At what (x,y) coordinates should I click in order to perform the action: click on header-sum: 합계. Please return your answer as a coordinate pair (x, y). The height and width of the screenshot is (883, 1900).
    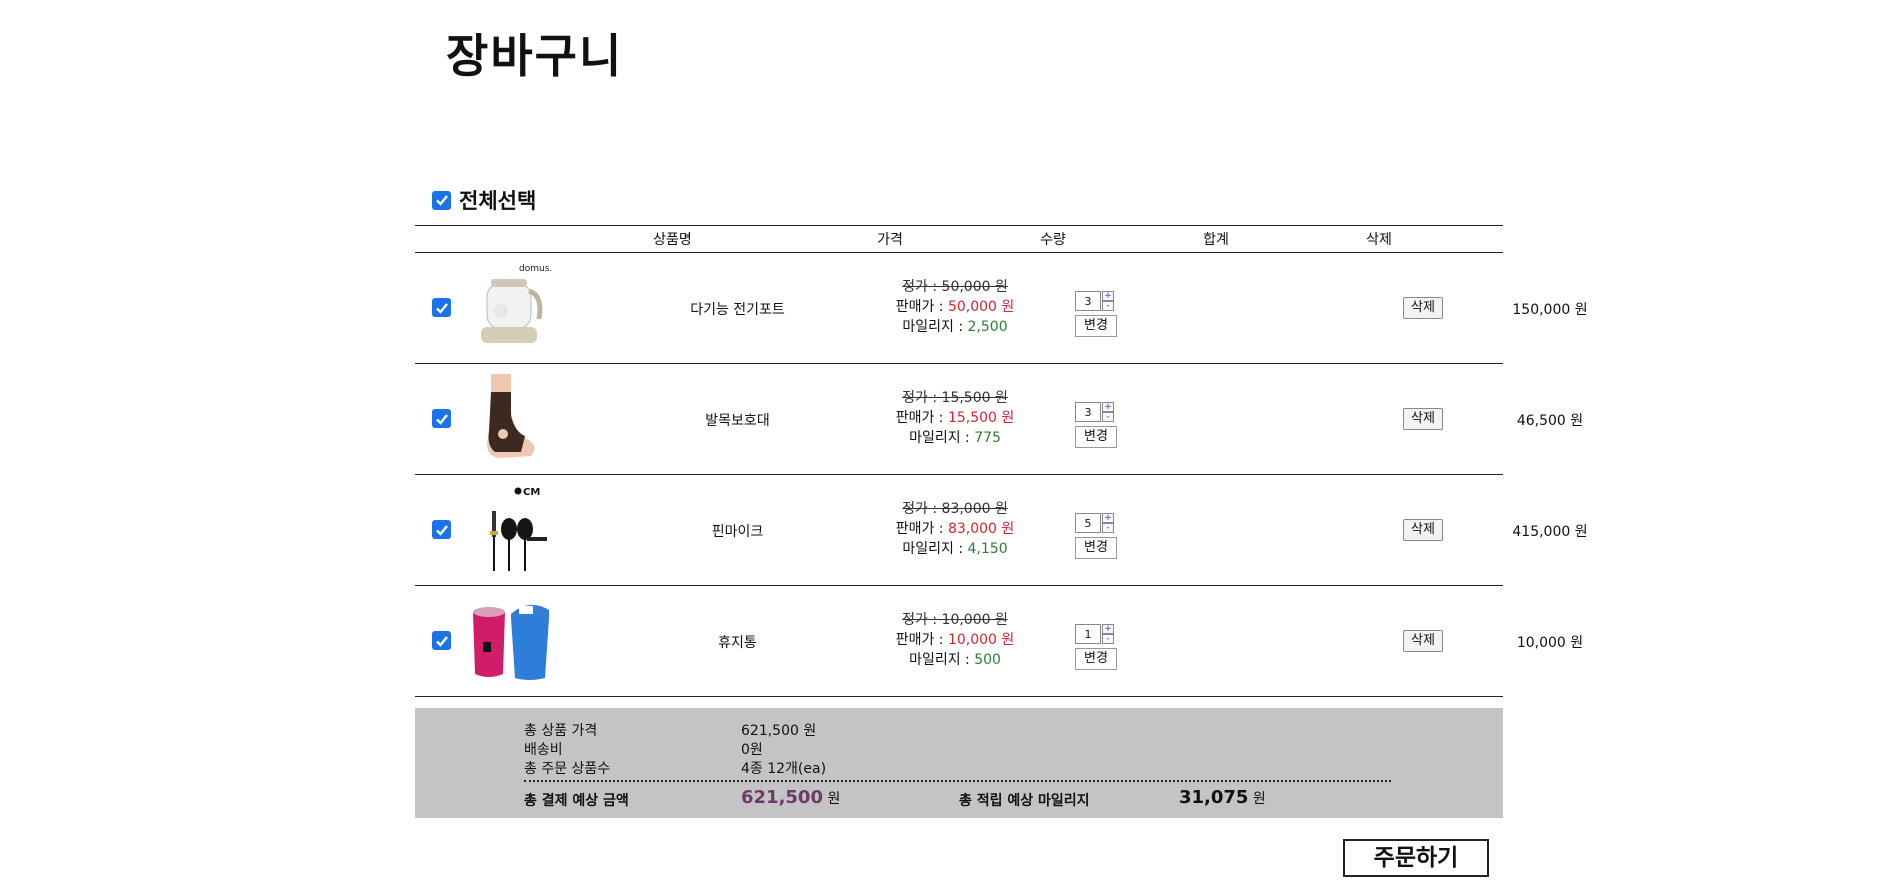
    Looking at the image, I should click on (1216, 240).